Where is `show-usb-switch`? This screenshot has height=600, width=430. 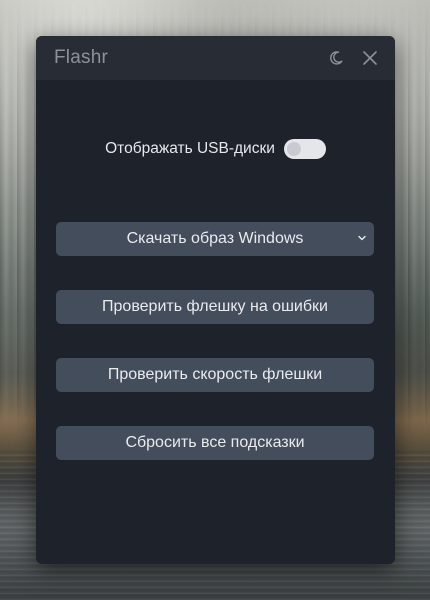
show-usb-switch is located at coordinates (304, 149).